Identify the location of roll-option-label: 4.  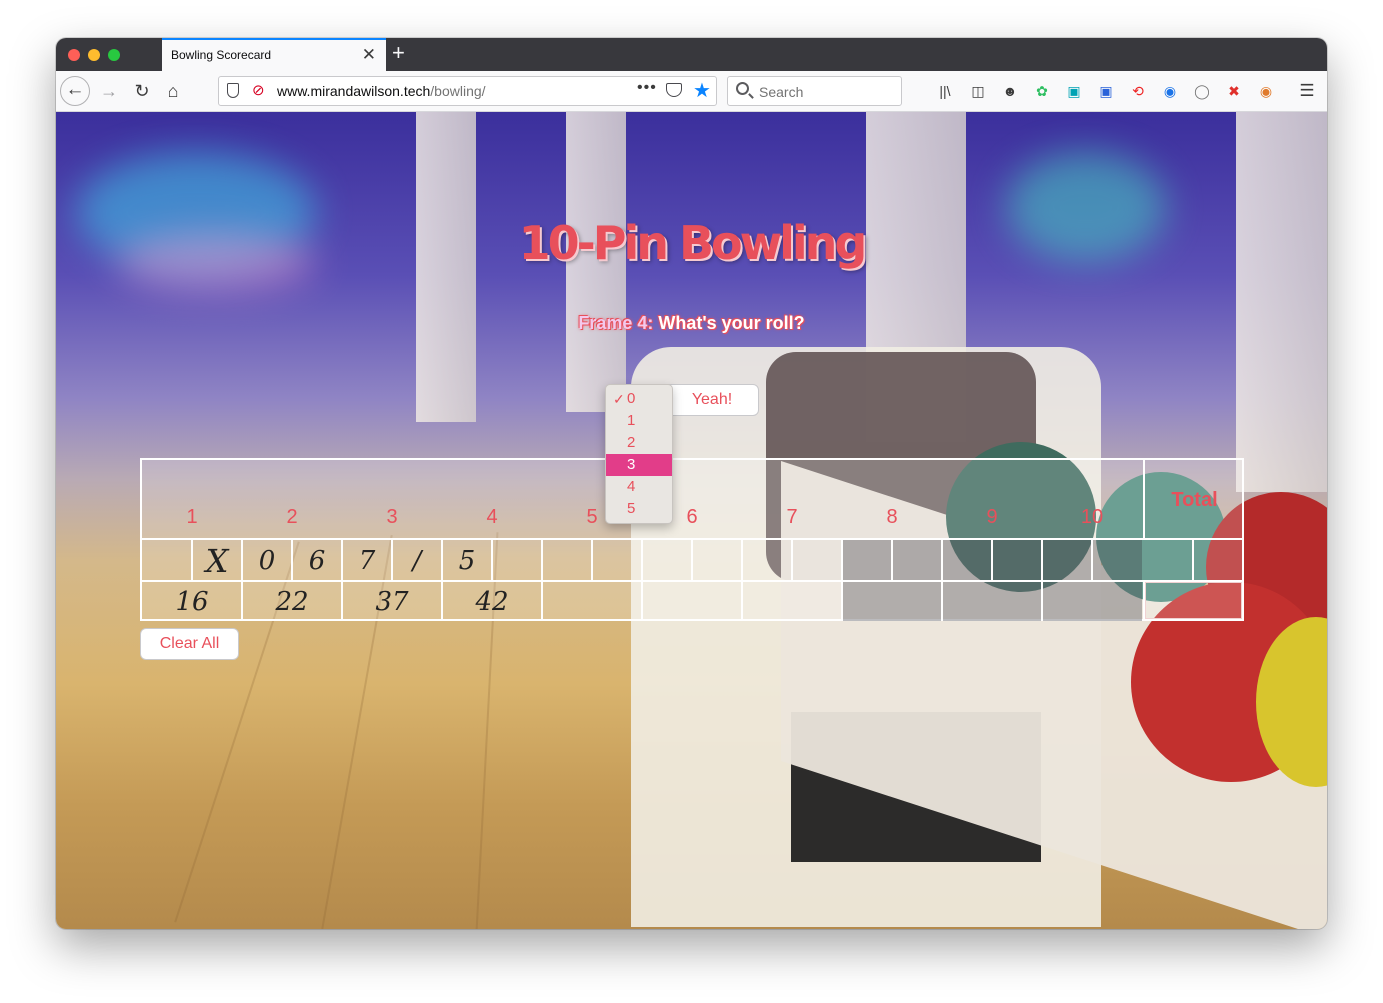
(631, 486).